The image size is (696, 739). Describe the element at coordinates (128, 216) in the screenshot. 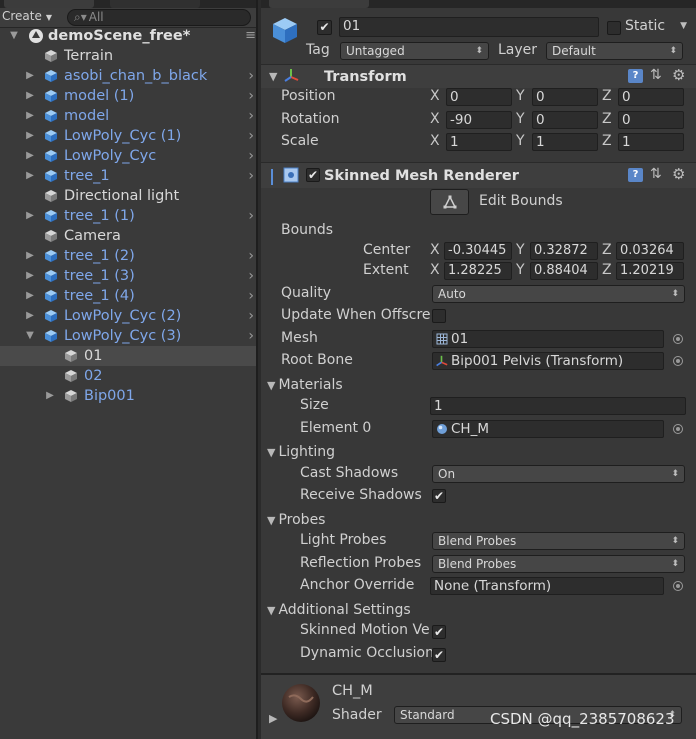

I see `hierarchy-row: ▶ tree_1 (1) ›` at that location.